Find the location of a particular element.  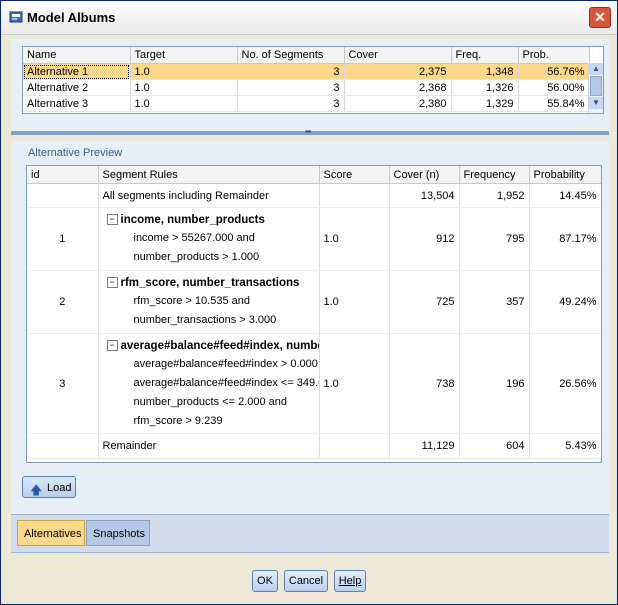

column-header-target: Target is located at coordinates (184, 55).